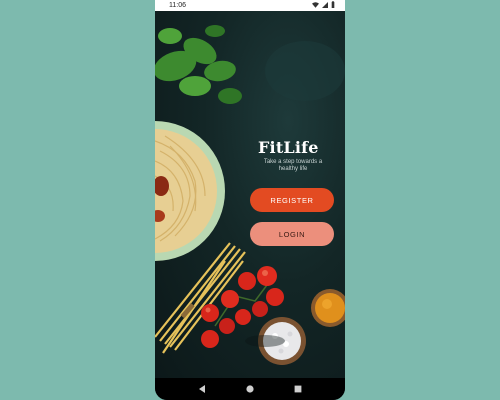 The width and height of the screenshot is (500, 400). What do you see at coordinates (202, 389) in the screenshot?
I see `back-icon` at bounding box center [202, 389].